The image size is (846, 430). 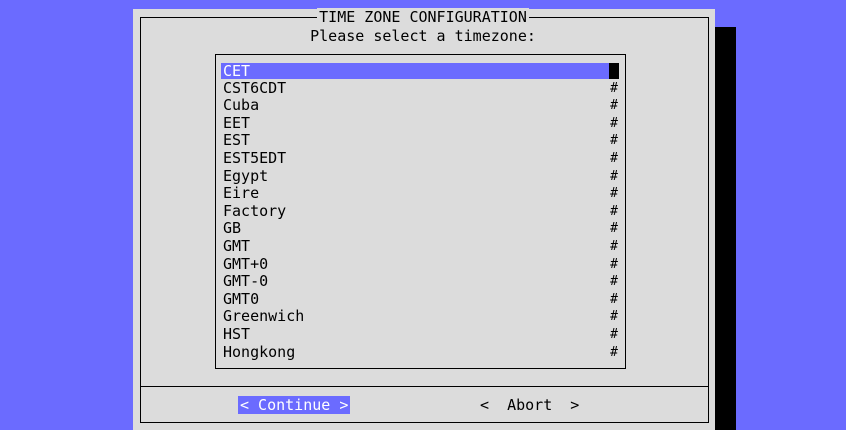 What do you see at coordinates (529, 405) in the screenshot?
I see `abort-button: < Abort >` at bounding box center [529, 405].